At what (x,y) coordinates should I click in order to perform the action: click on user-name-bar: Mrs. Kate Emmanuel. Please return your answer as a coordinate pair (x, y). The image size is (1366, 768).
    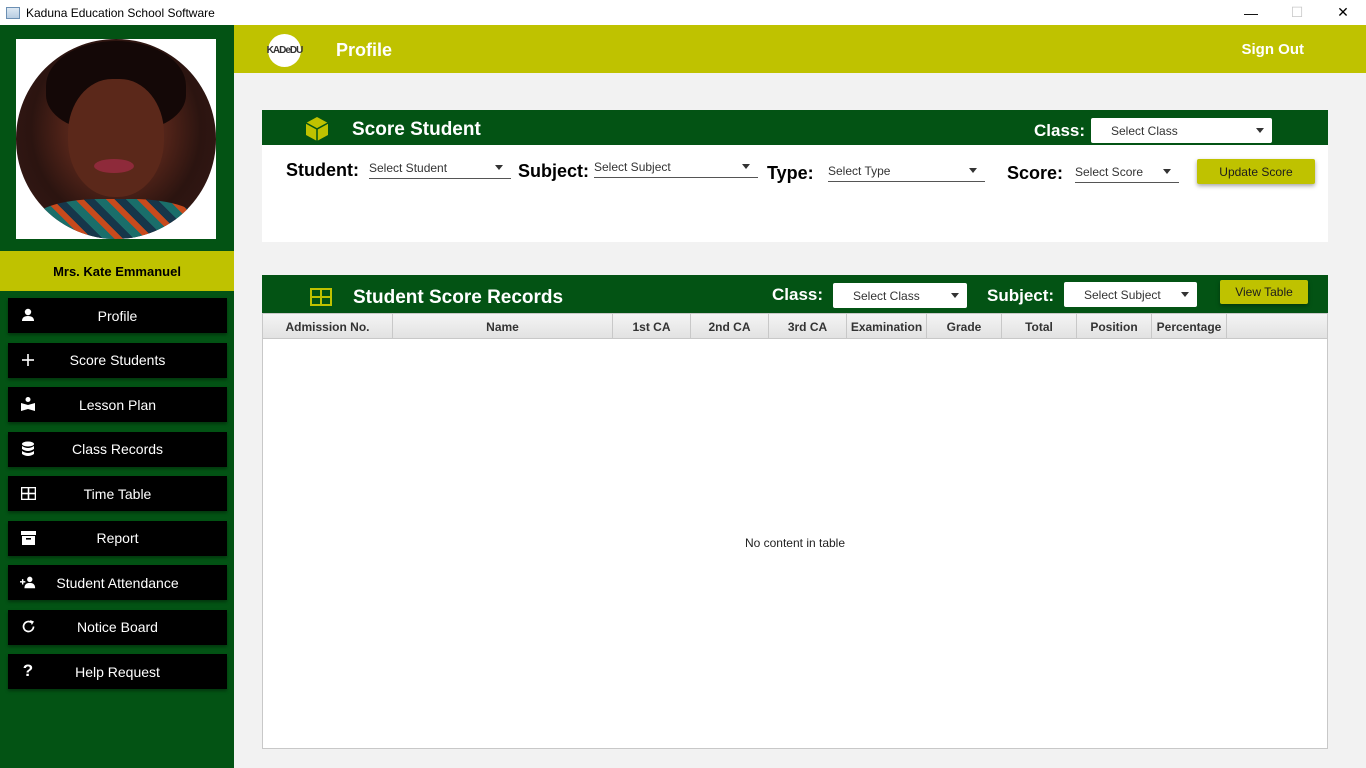
    Looking at the image, I should click on (117, 271).